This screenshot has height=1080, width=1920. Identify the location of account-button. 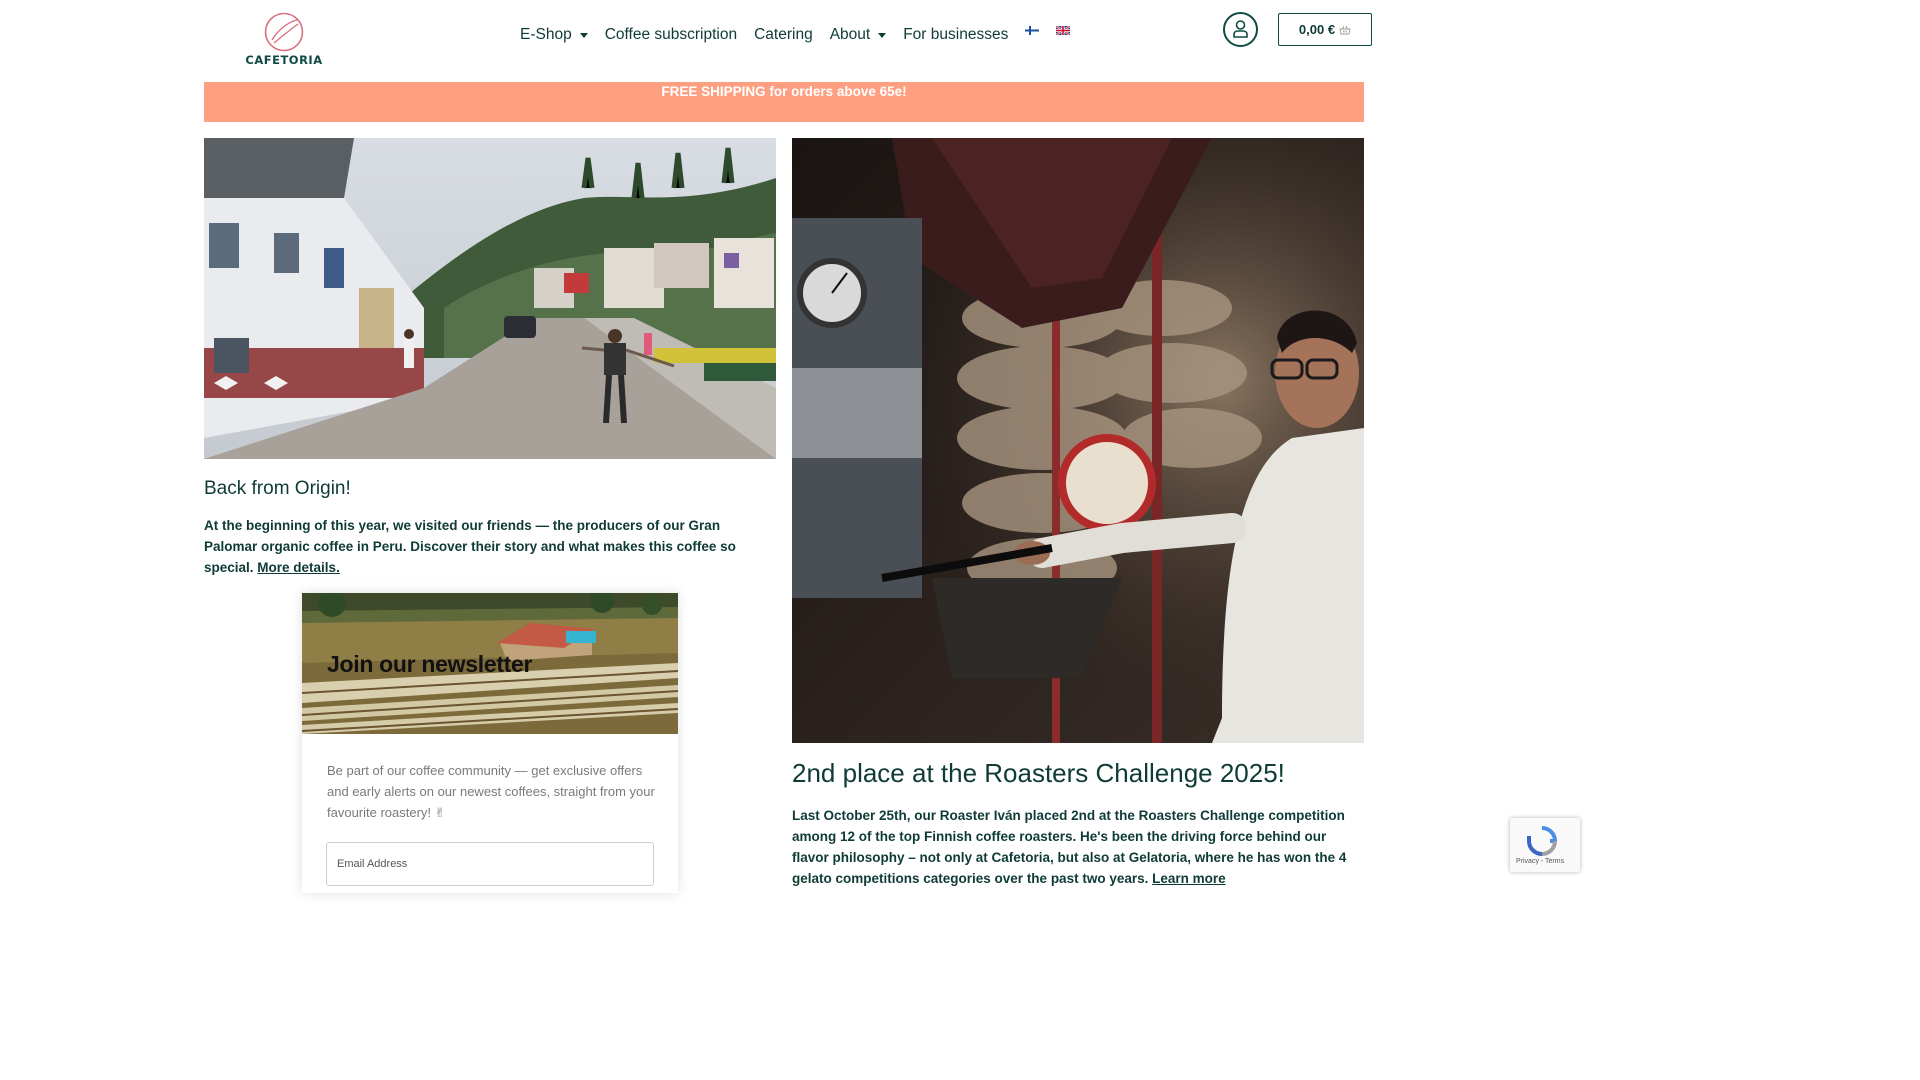
(1240, 29).